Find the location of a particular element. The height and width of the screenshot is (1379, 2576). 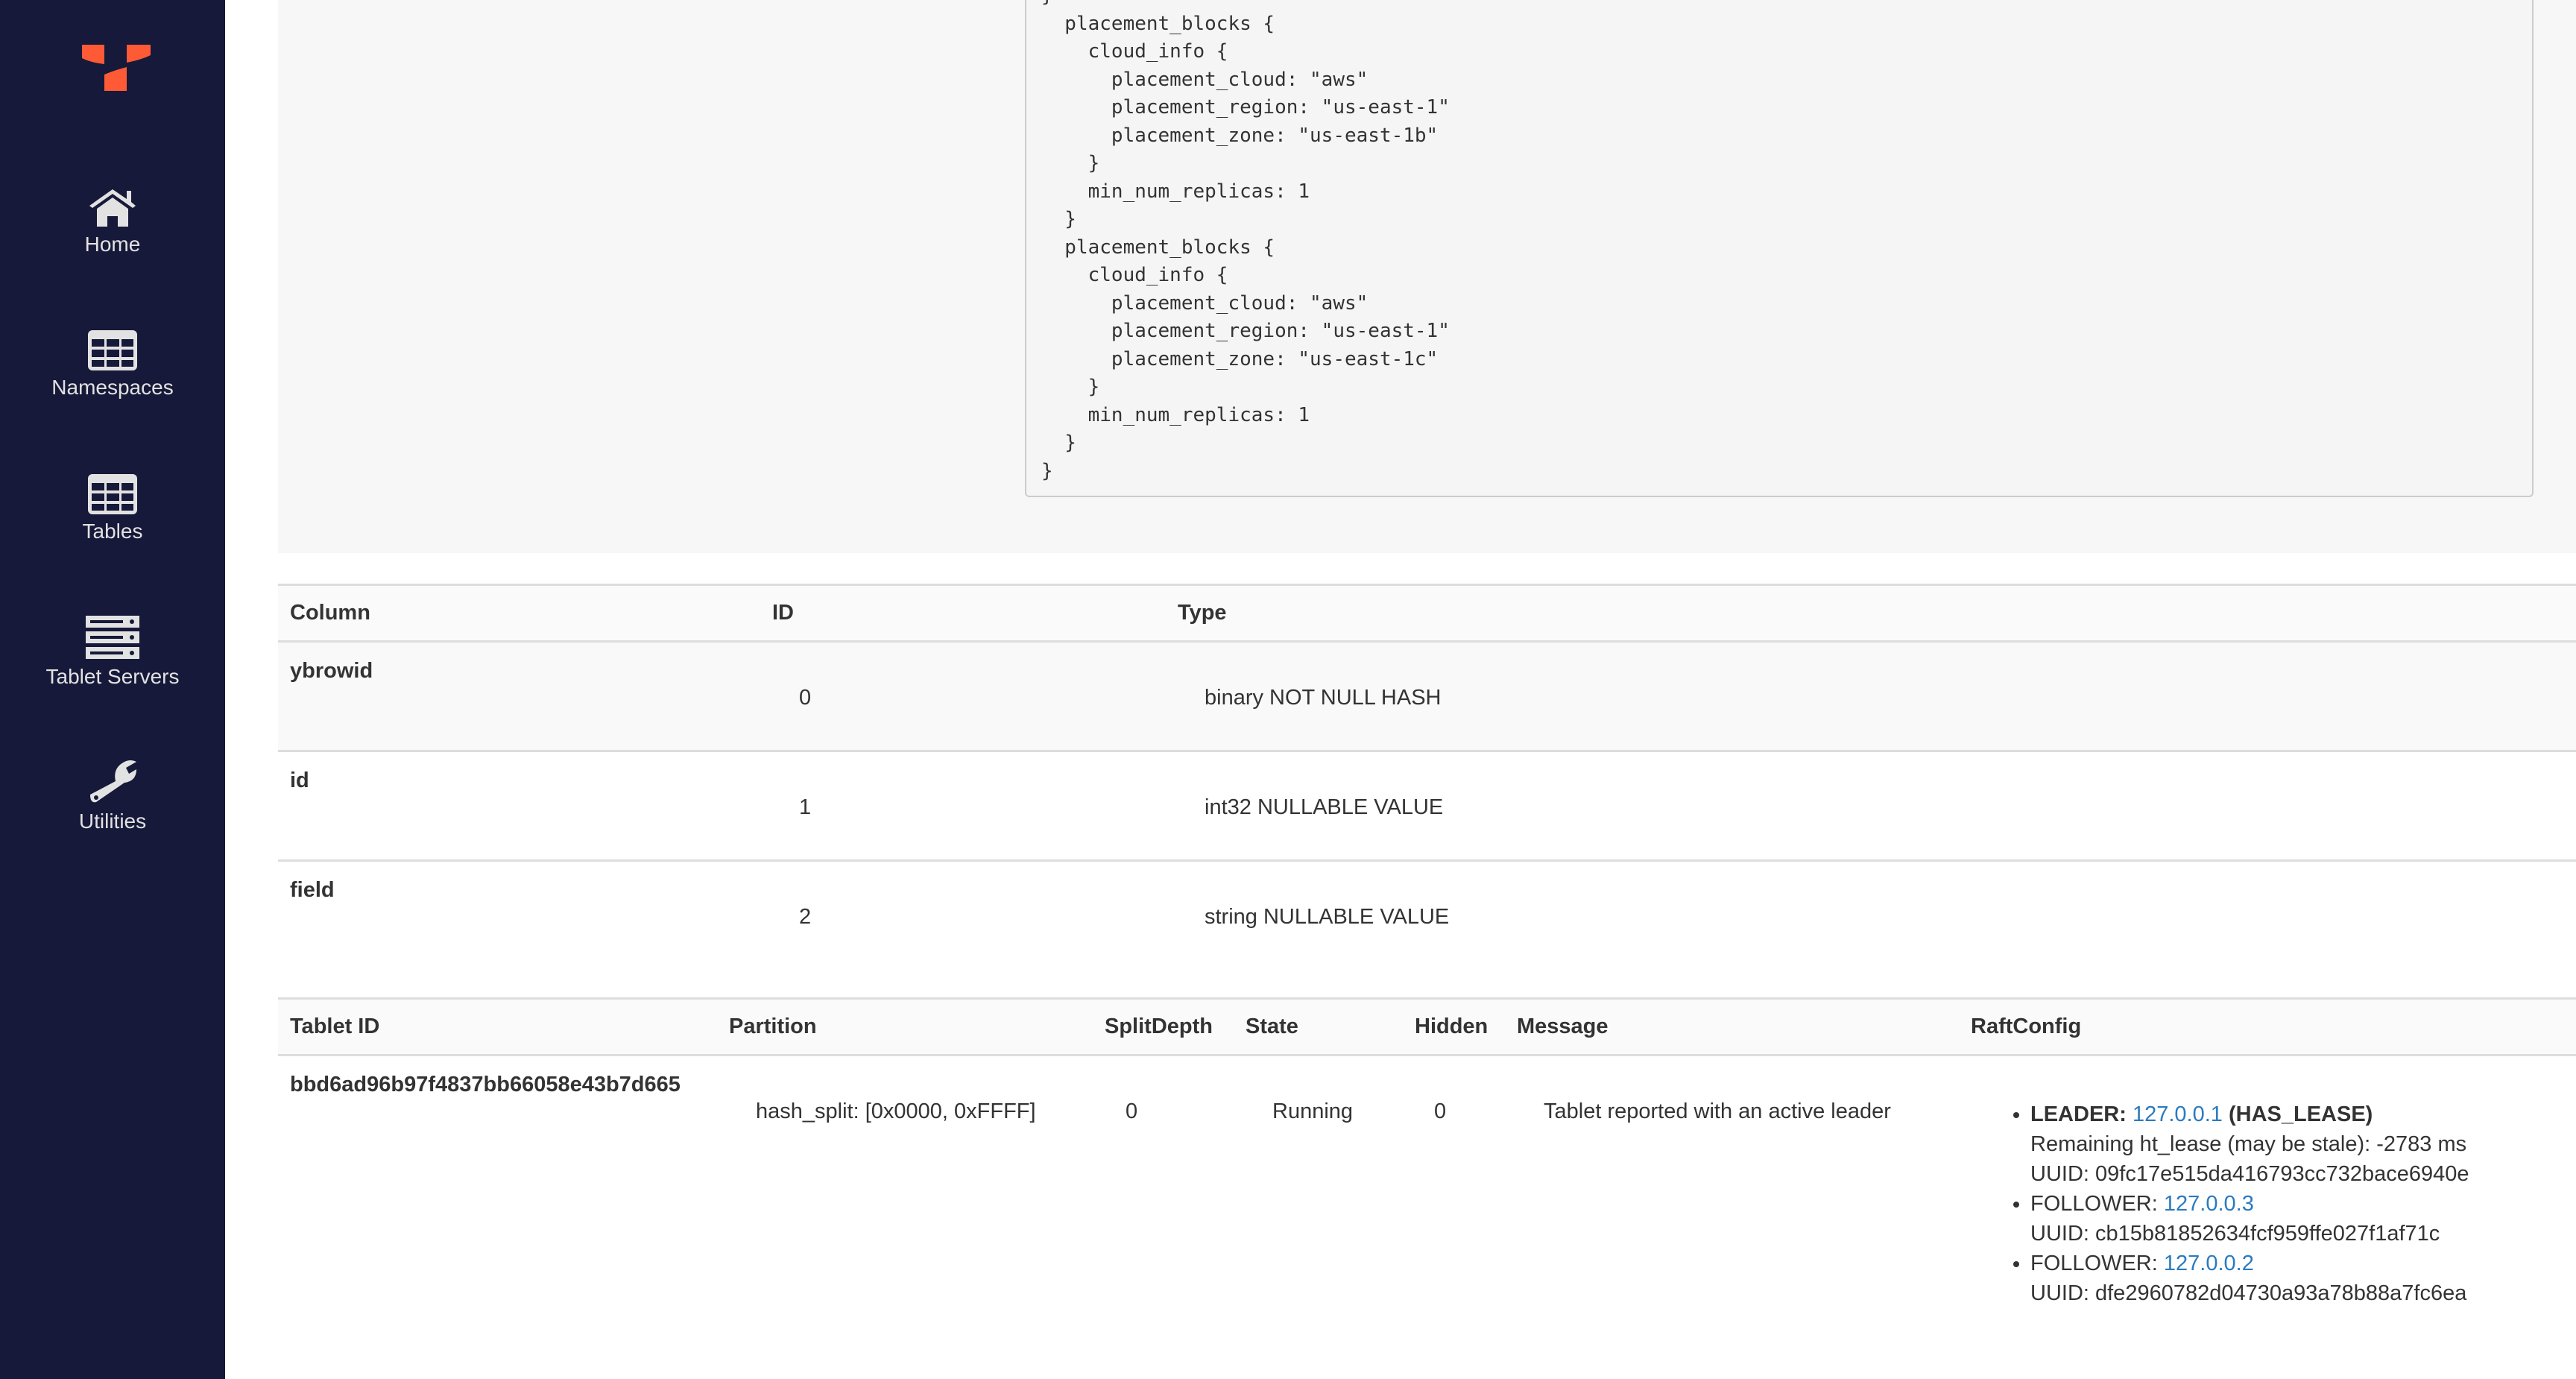

column-id: 1 is located at coordinates (806, 807).